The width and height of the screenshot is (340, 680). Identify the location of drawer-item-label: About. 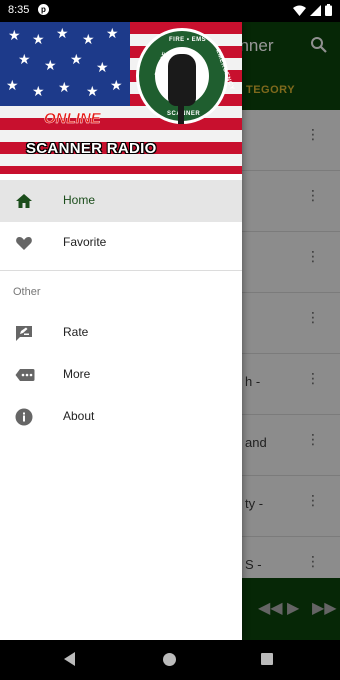
(79, 416).